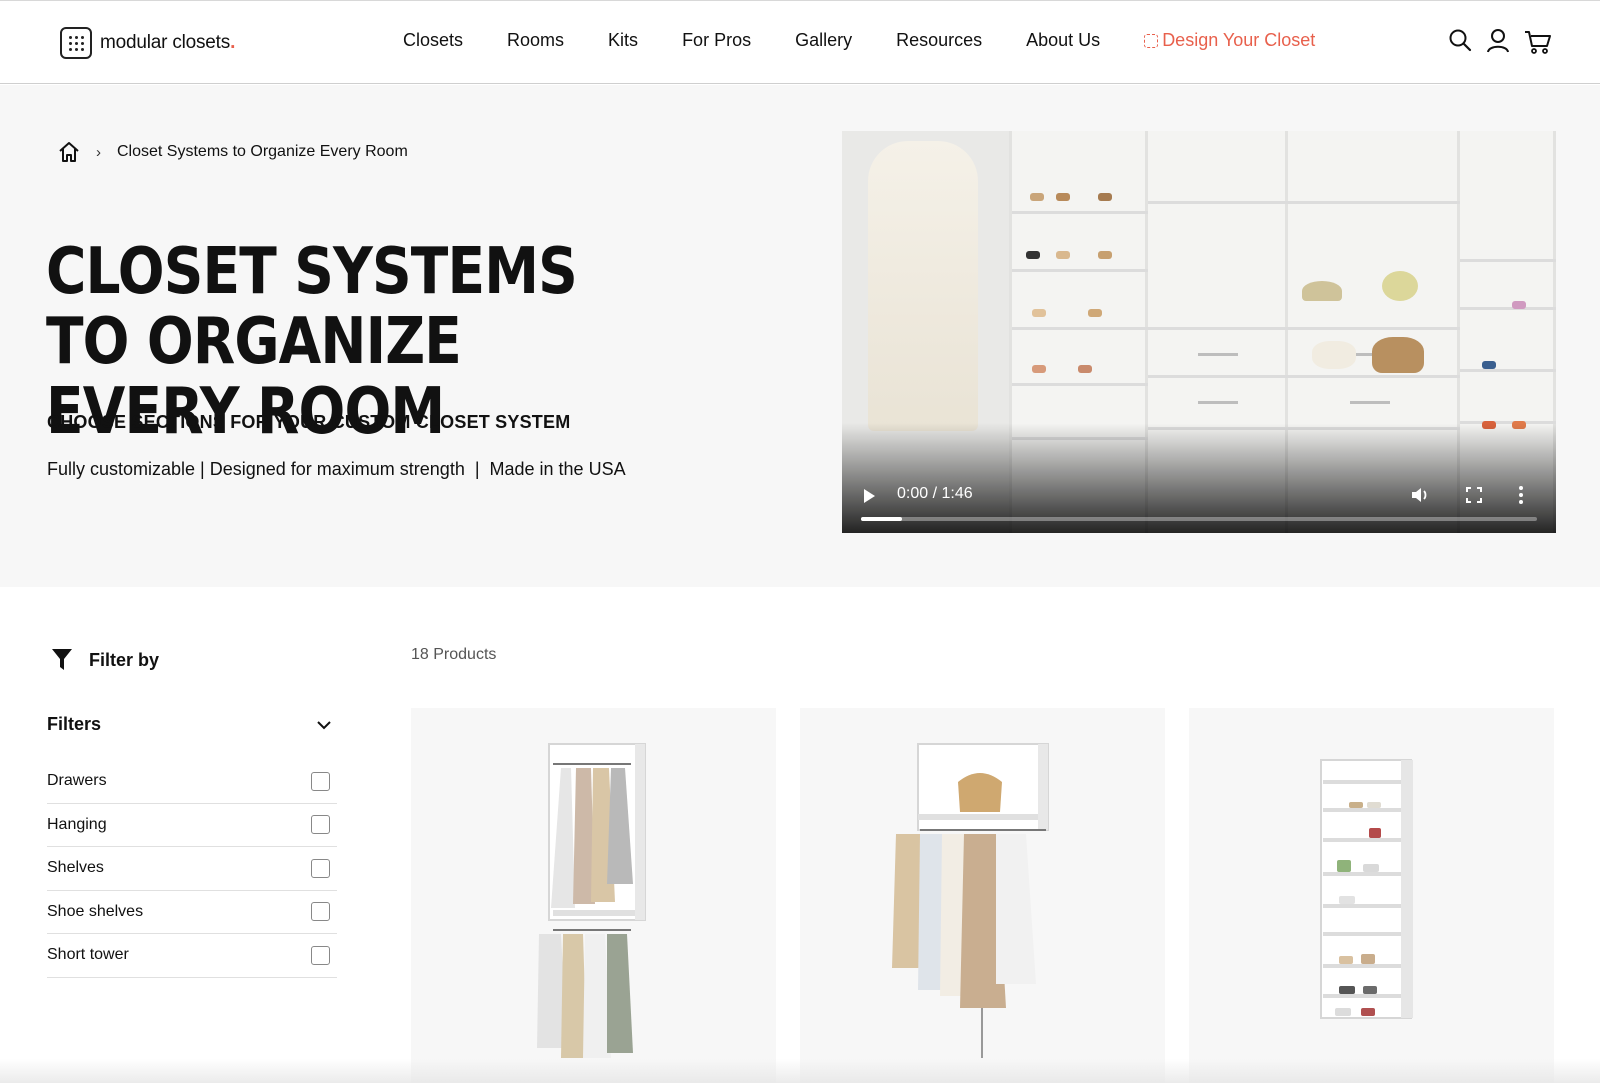  I want to click on product-image-hanging-shelf, so click(970, 900).